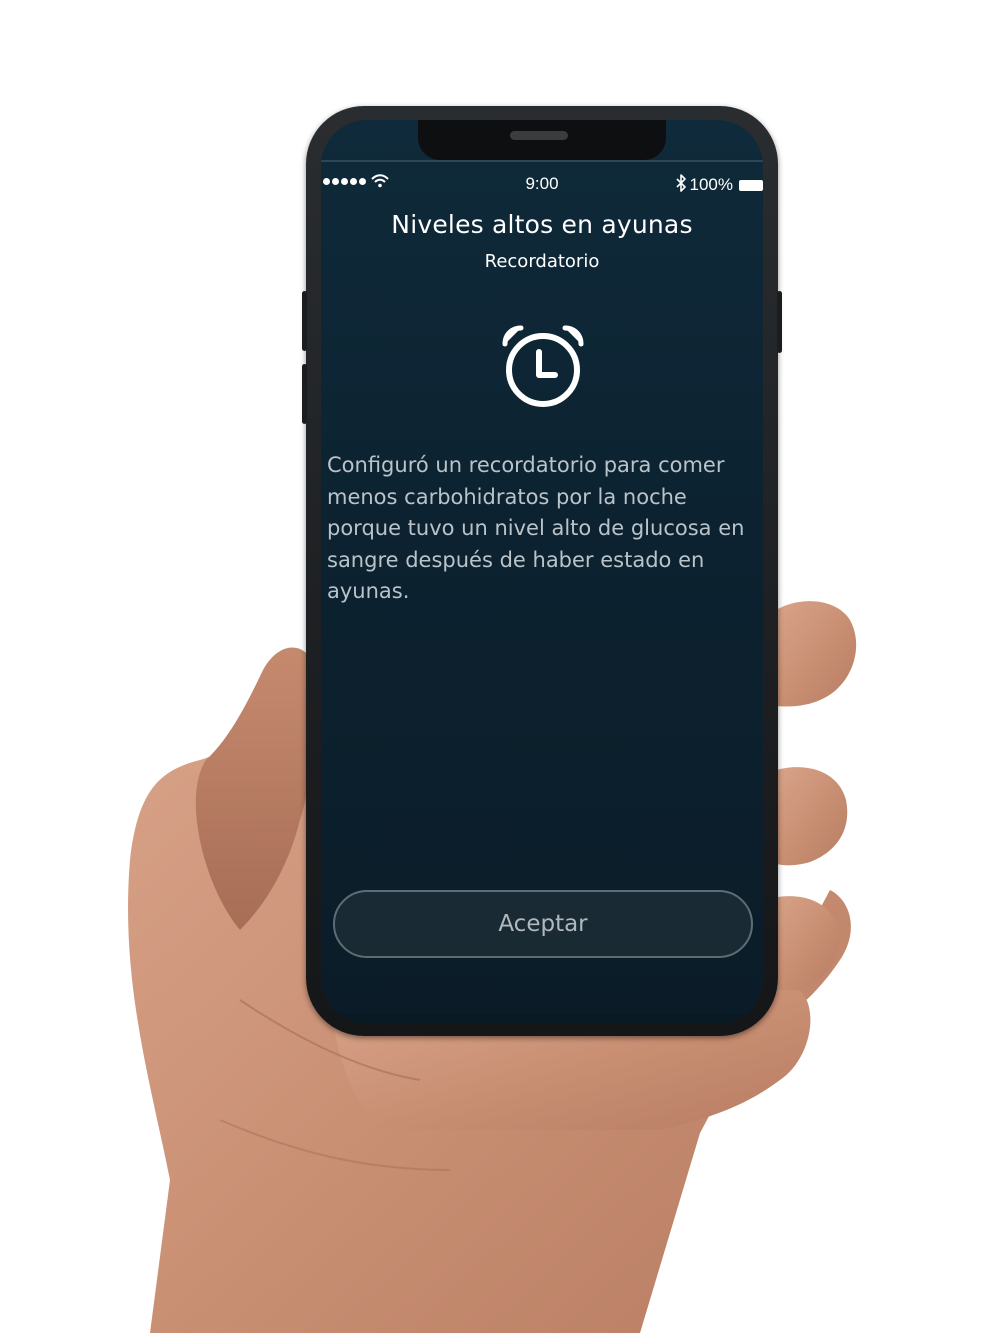 The width and height of the screenshot is (1000, 1333). I want to click on battery-icon, so click(751, 185).